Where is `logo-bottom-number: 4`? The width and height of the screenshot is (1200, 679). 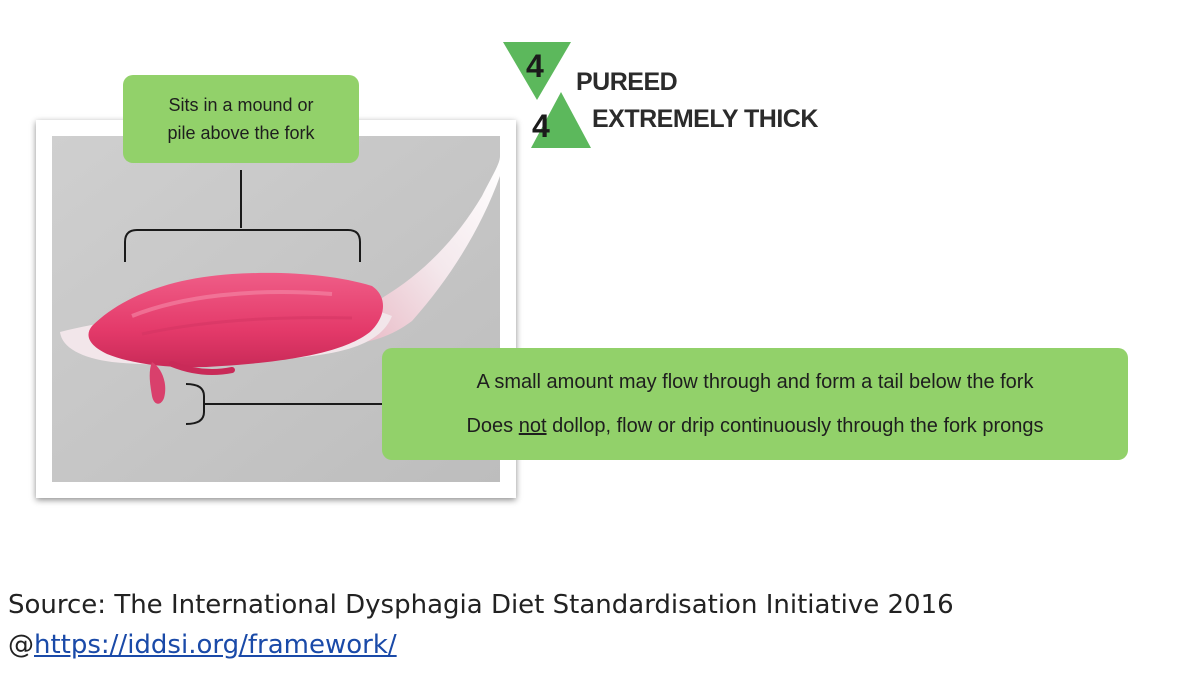
logo-bottom-number: 4 is located at coordinates (541, 126).